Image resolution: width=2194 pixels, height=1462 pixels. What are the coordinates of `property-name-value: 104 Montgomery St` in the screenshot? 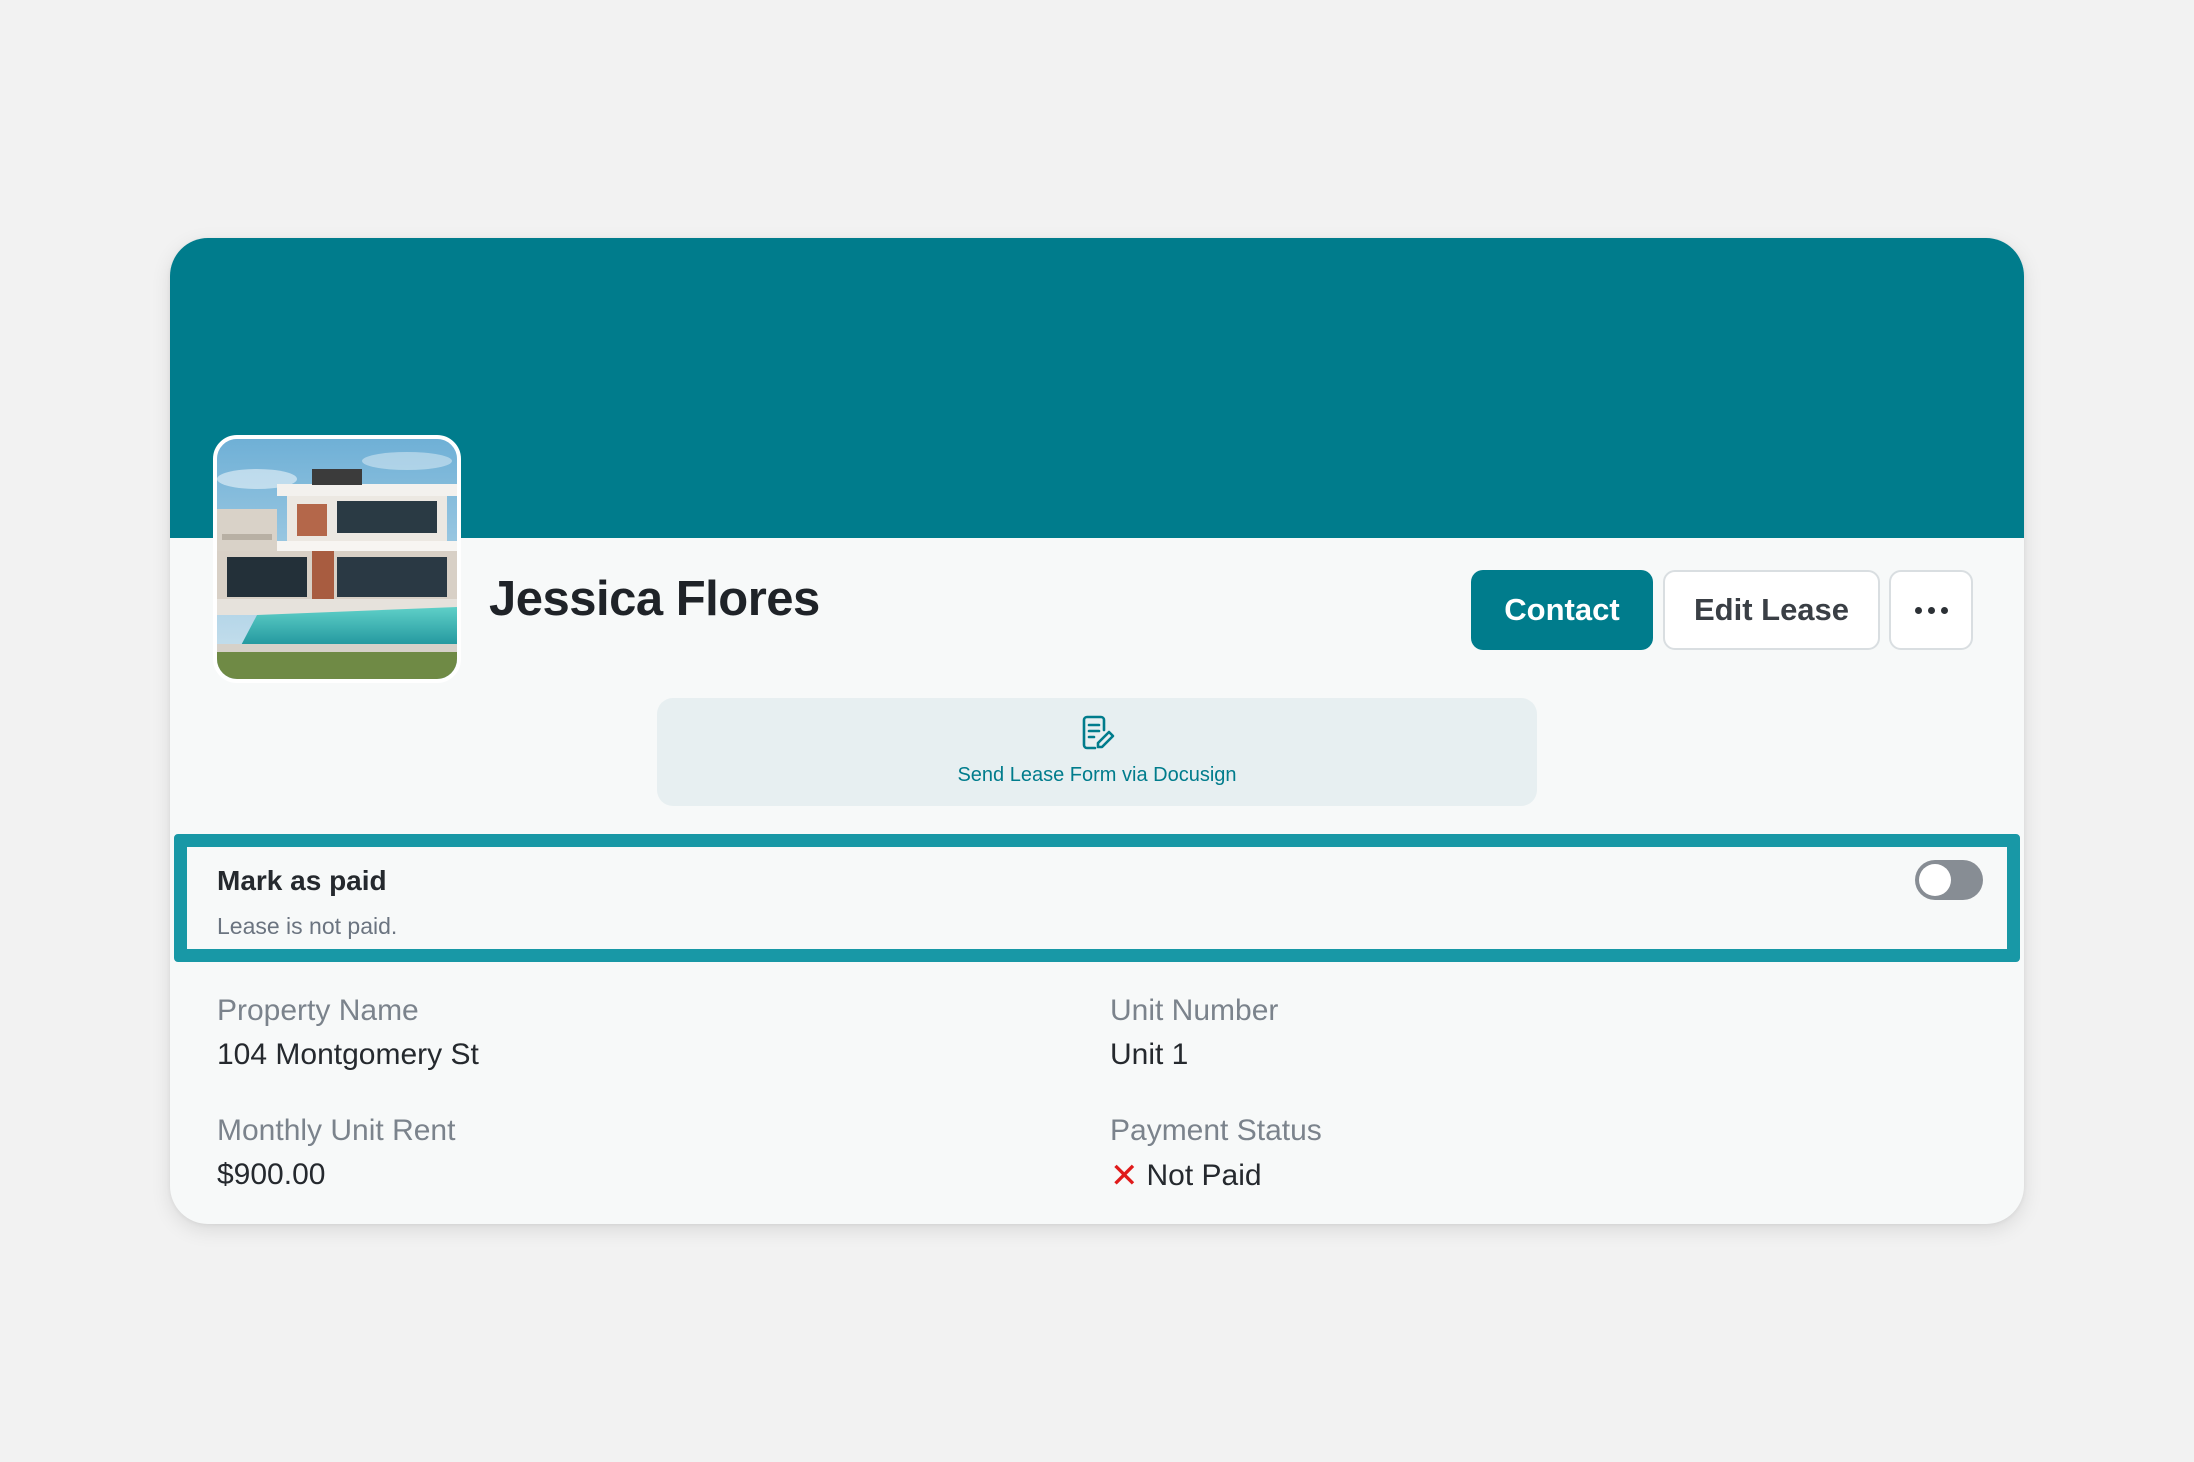 It's located at (348, 1054).